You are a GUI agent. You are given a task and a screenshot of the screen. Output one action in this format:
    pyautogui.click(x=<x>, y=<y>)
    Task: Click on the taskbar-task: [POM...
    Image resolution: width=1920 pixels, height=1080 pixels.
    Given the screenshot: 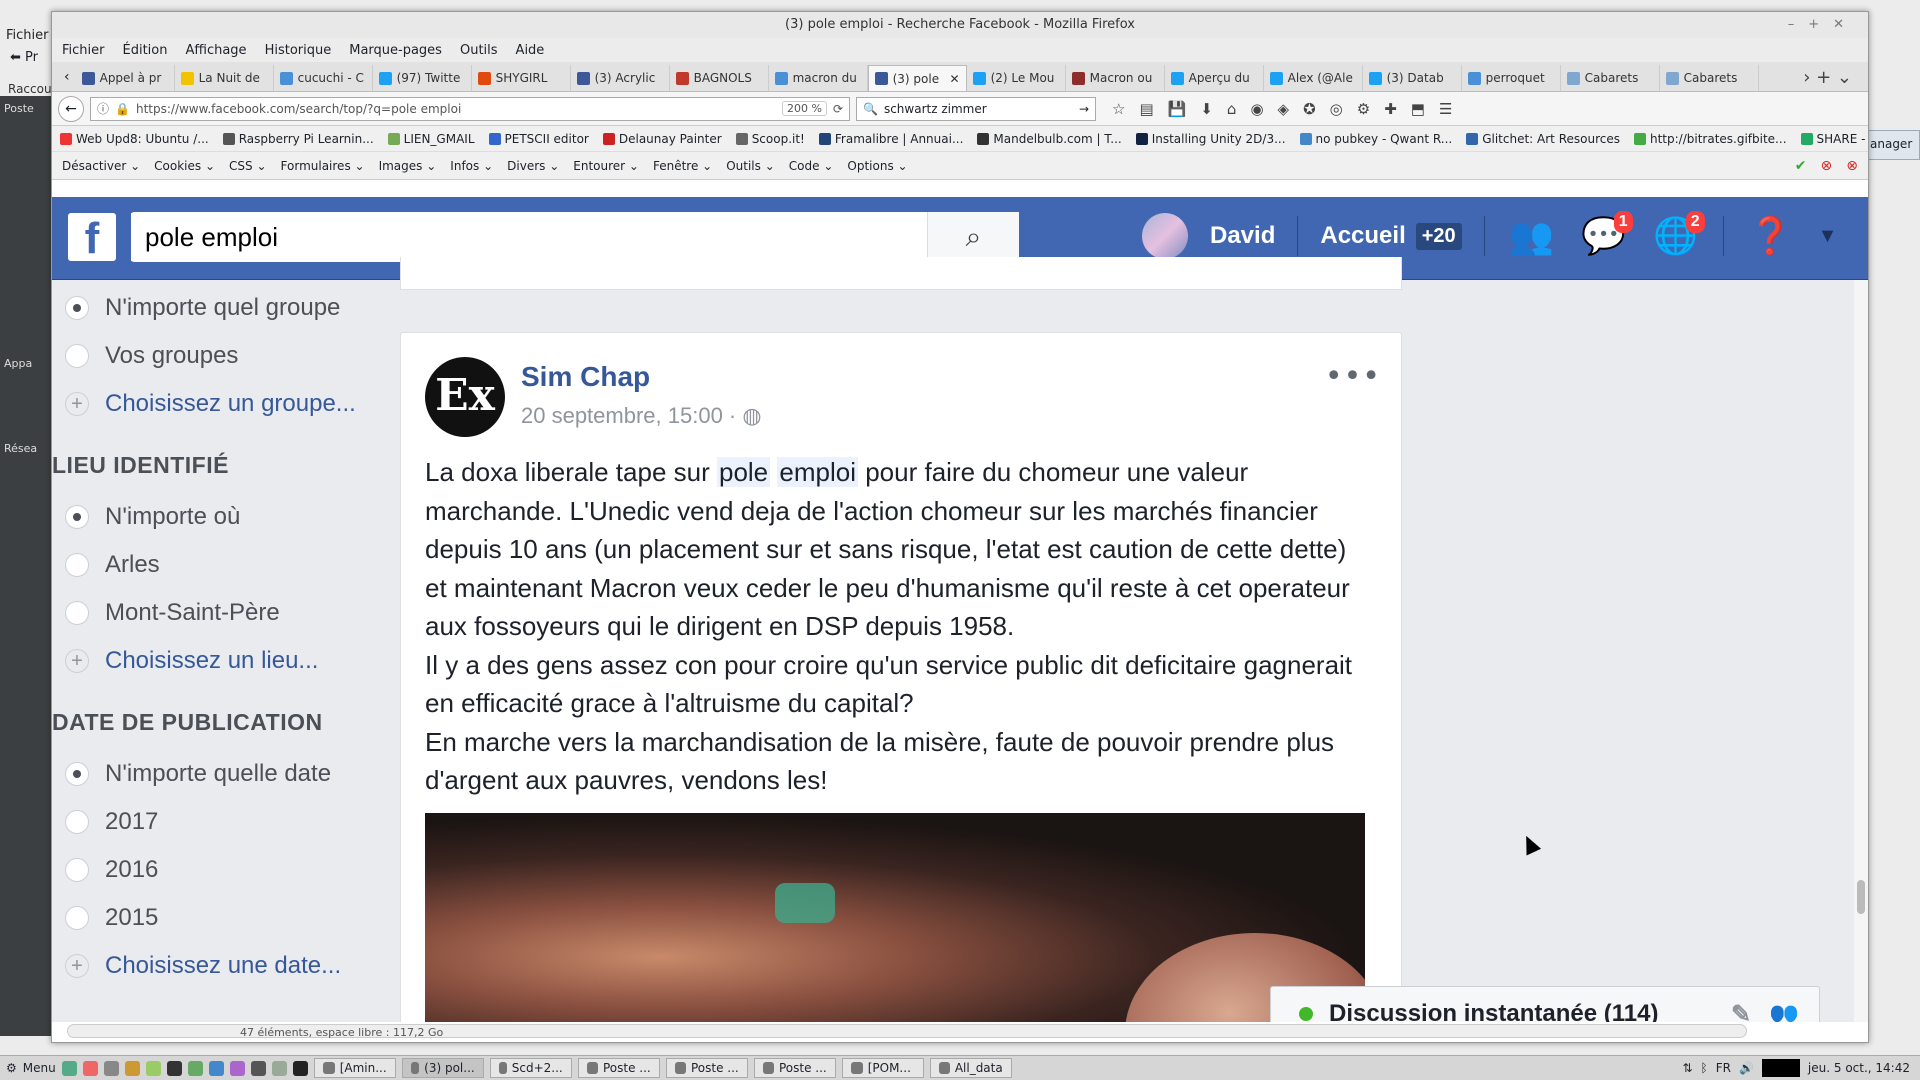 What is the action you would take?
    pyautogui.click(x=882, y=1068)
    